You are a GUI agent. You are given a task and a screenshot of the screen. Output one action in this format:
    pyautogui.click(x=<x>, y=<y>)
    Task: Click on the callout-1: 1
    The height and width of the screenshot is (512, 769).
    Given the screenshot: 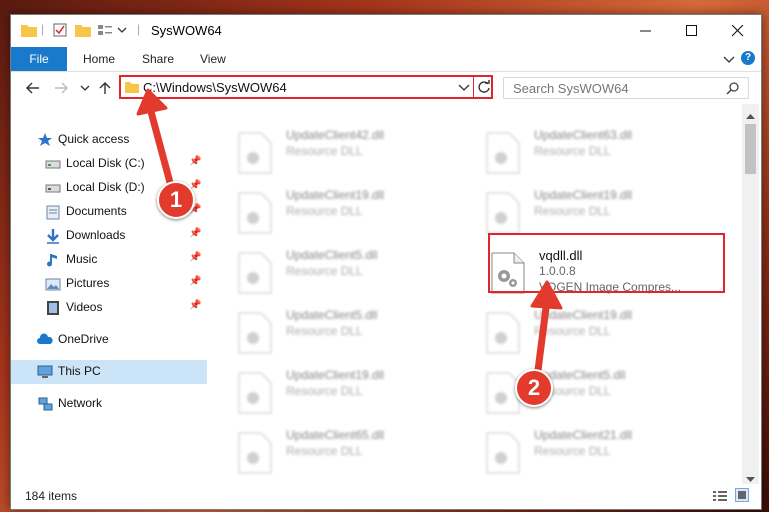 What is the action you would take?
    pyautogui.click(x=176, y=200)
    